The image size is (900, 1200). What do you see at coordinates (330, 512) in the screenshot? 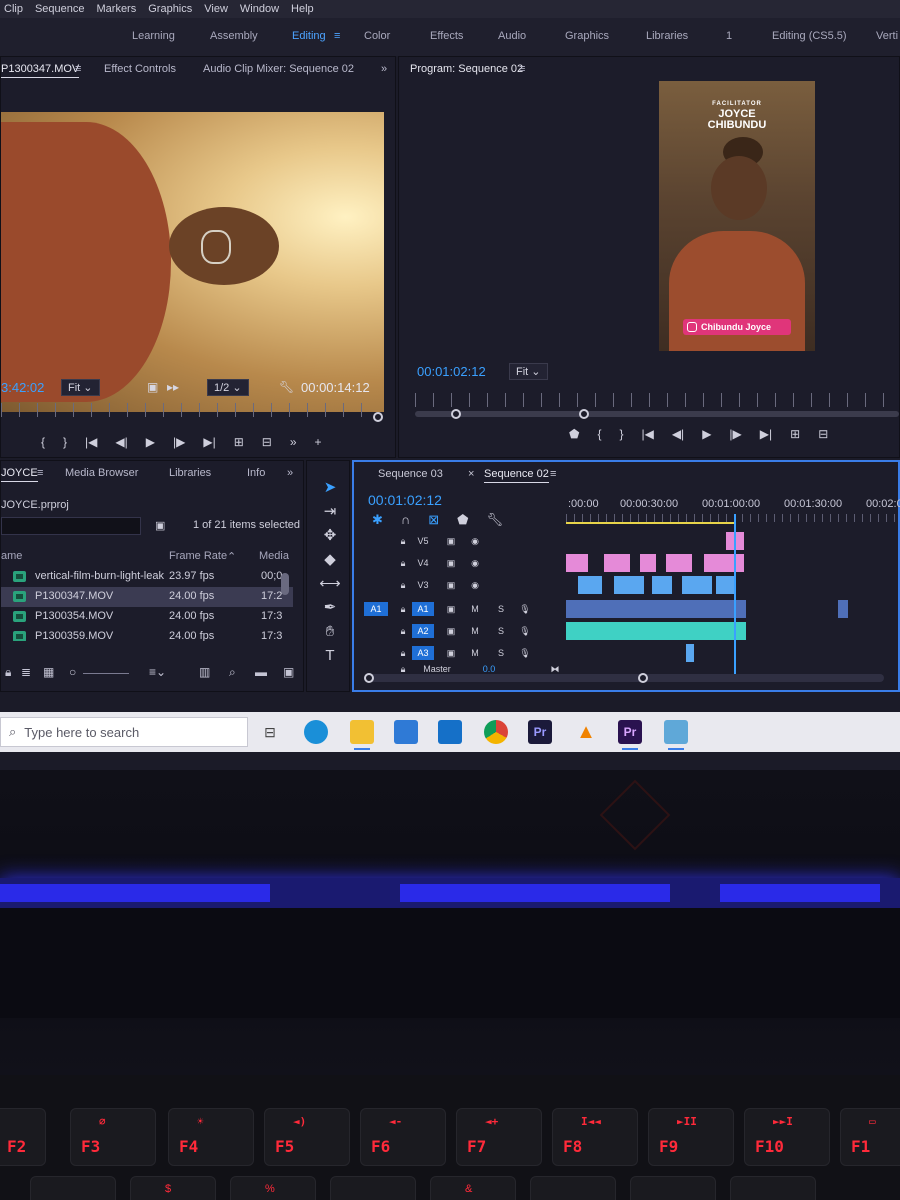
I see `track-select-tool-icon: ⇥` at bounding box center [330, 512].